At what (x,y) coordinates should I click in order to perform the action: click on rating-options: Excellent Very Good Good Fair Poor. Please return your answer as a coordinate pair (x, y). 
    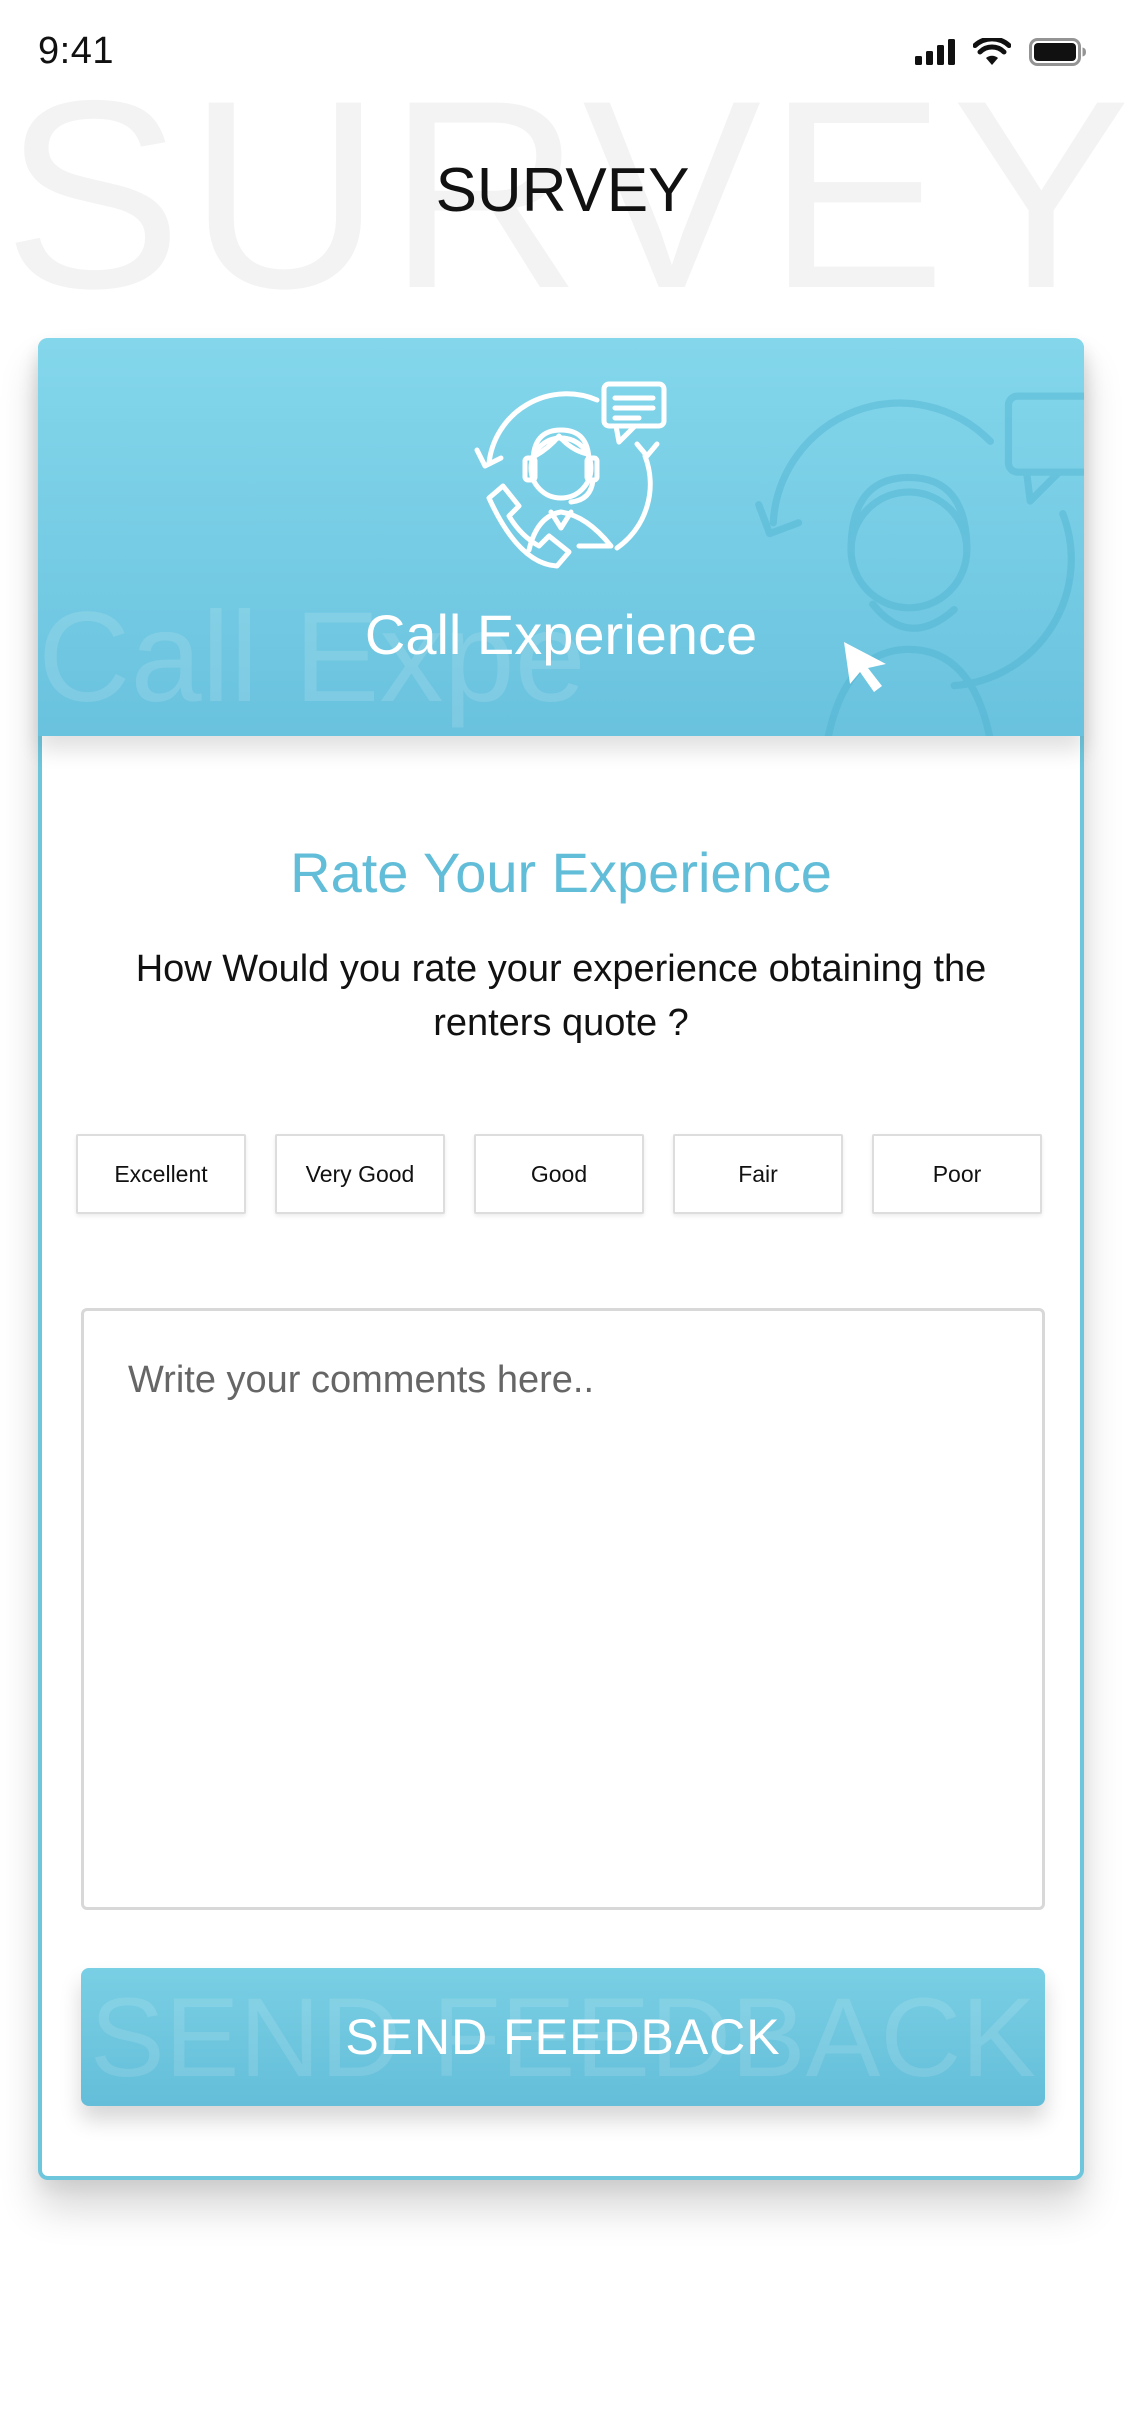
    Looking at the image, I should click on (559, 1174).